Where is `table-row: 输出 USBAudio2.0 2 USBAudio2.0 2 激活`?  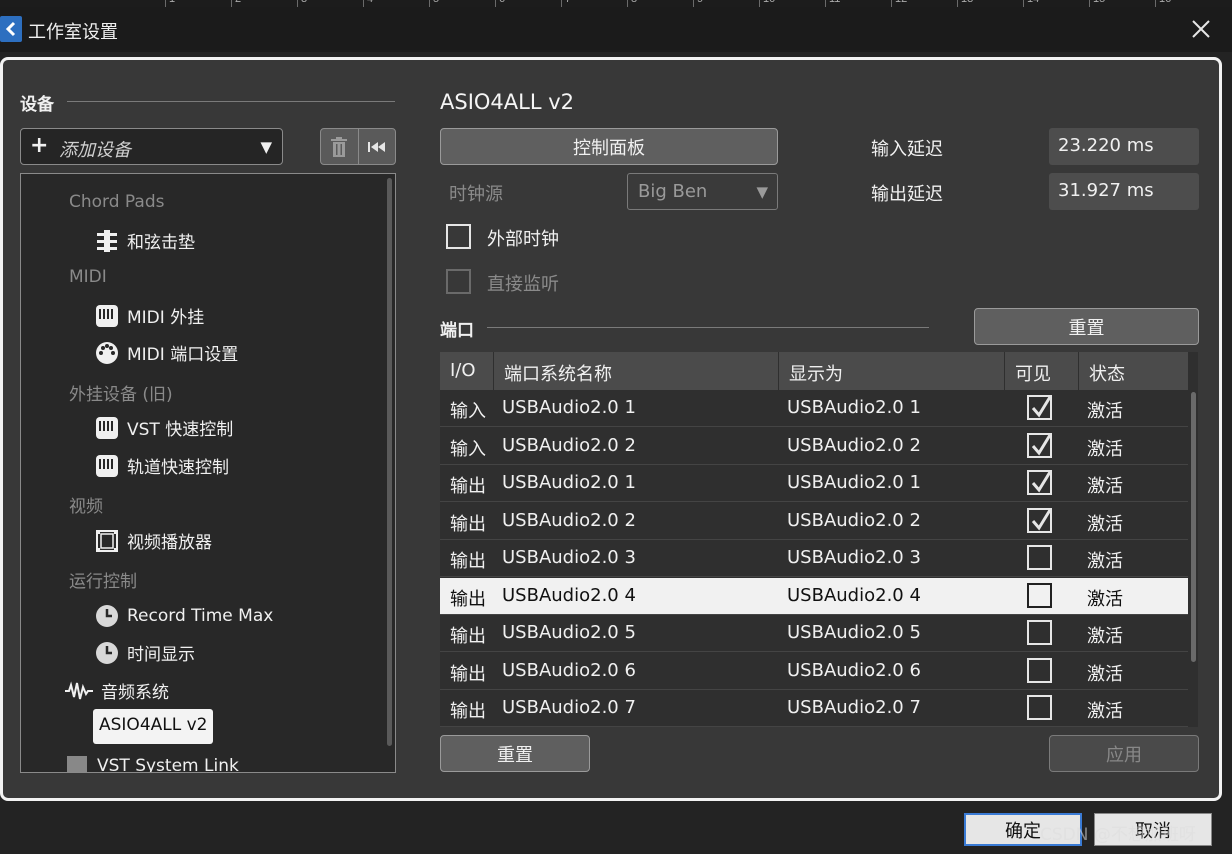
table-row: 输出 USBAudio2.0 2 USBAudio2.0 2 激活 is located at coordinates (814, 521).